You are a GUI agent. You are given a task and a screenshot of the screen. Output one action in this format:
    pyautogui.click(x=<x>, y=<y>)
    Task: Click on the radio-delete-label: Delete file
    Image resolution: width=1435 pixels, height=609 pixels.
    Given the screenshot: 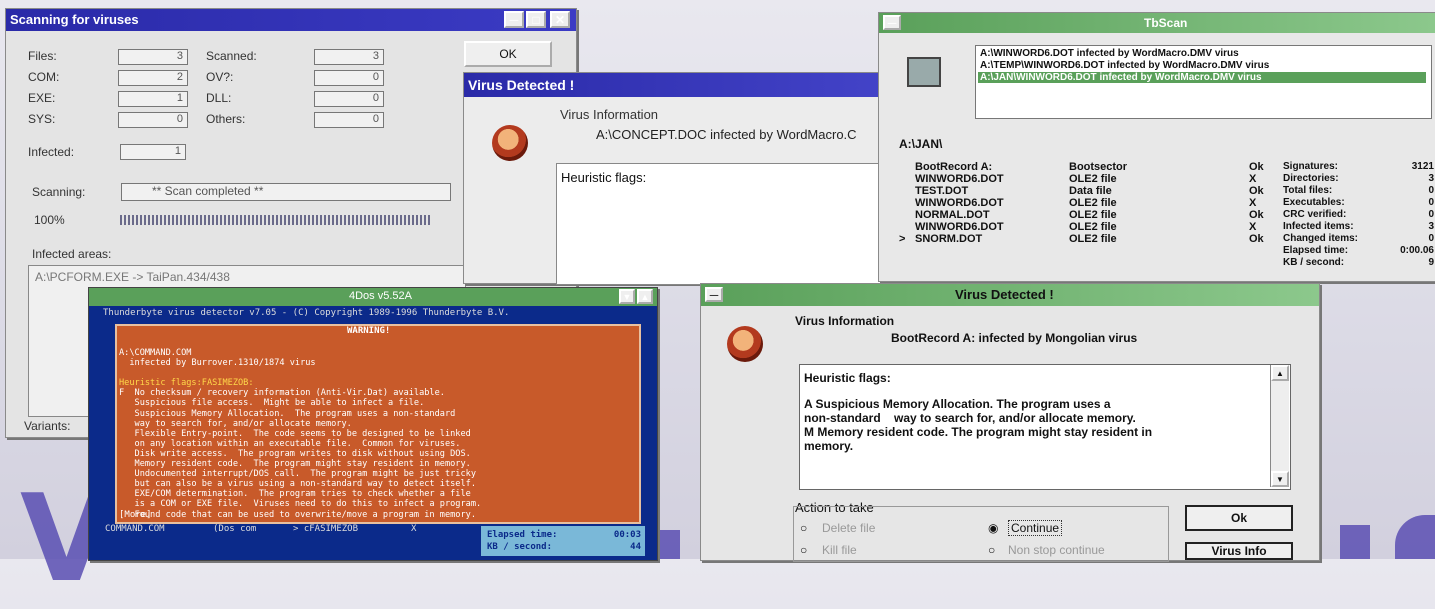 What is the action you would take?
    pyautogui.click(x=848, y=528)
    